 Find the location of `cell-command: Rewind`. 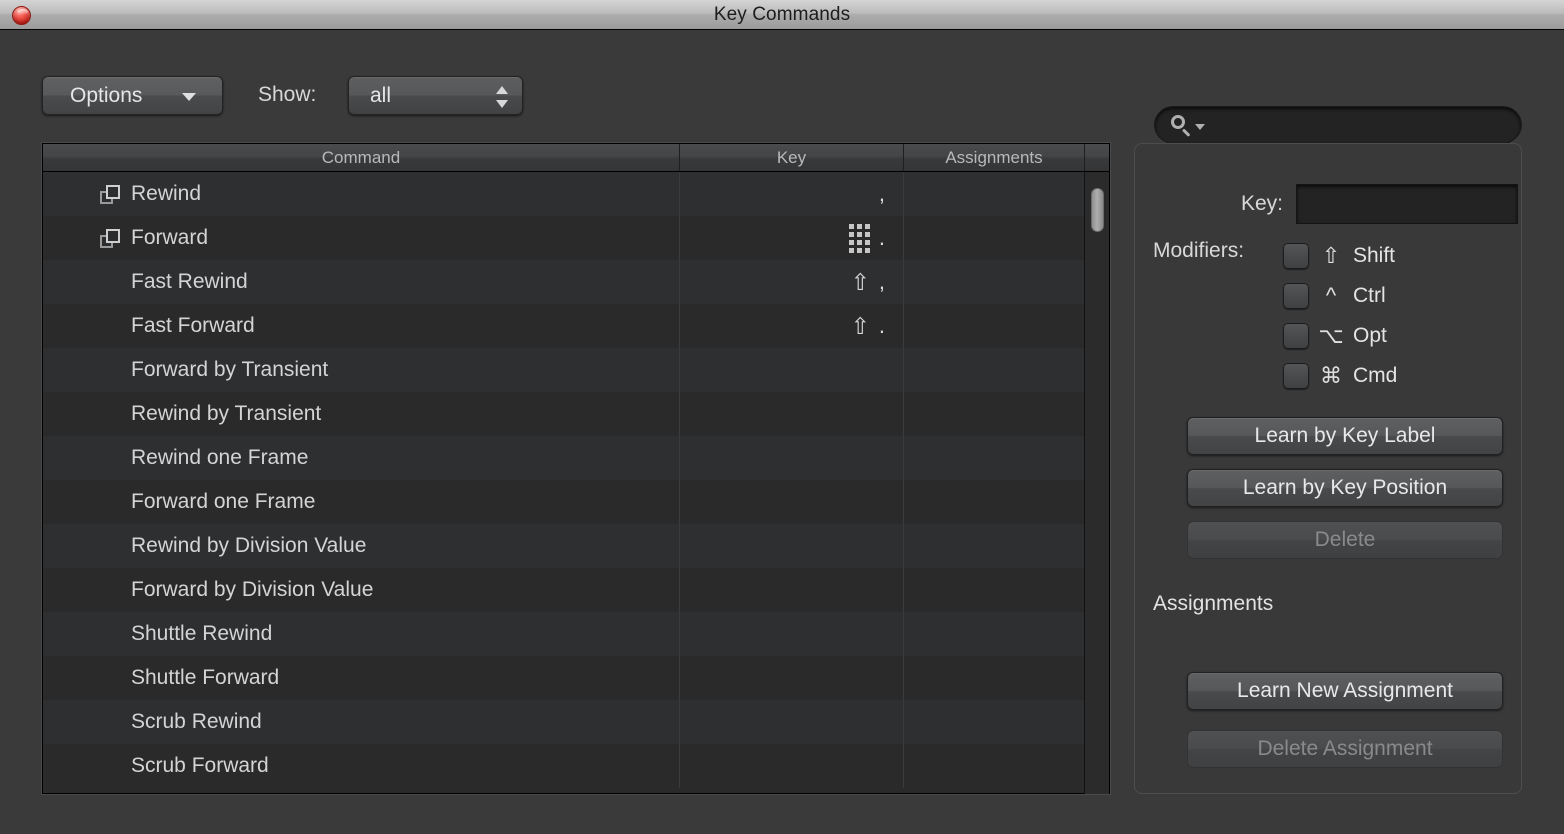

cell-command: Rewind is located at coordinates (361, 194).